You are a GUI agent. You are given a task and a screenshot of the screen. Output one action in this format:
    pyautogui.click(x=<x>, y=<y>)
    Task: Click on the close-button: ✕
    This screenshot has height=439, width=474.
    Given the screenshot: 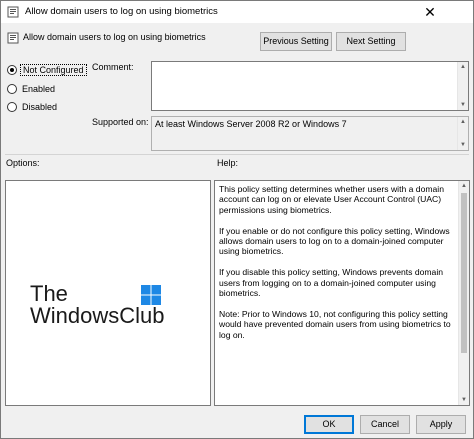 What is the action you would take?
    pyautogui.click(x=430, y=12)
    